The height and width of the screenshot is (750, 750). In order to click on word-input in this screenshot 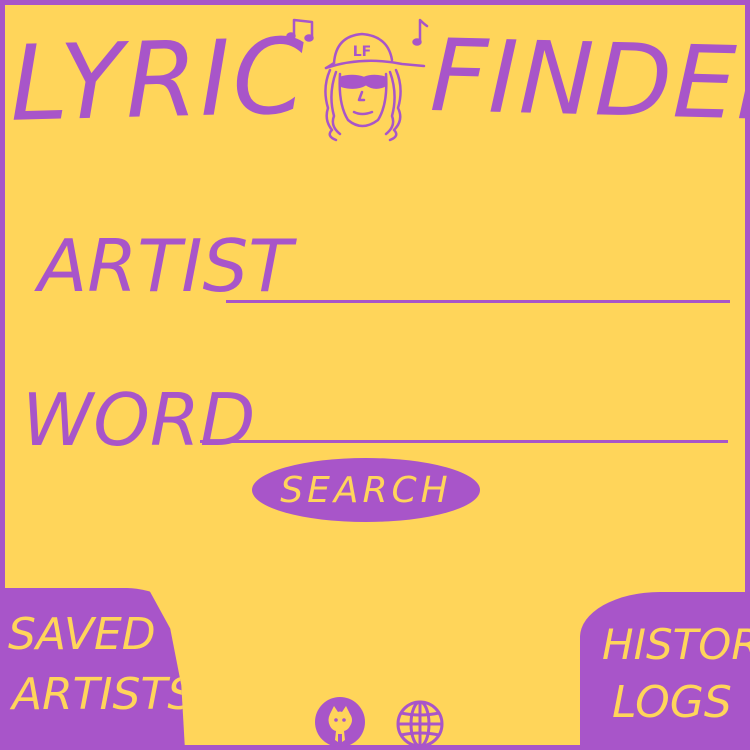, I will do `click(464, 420)`.